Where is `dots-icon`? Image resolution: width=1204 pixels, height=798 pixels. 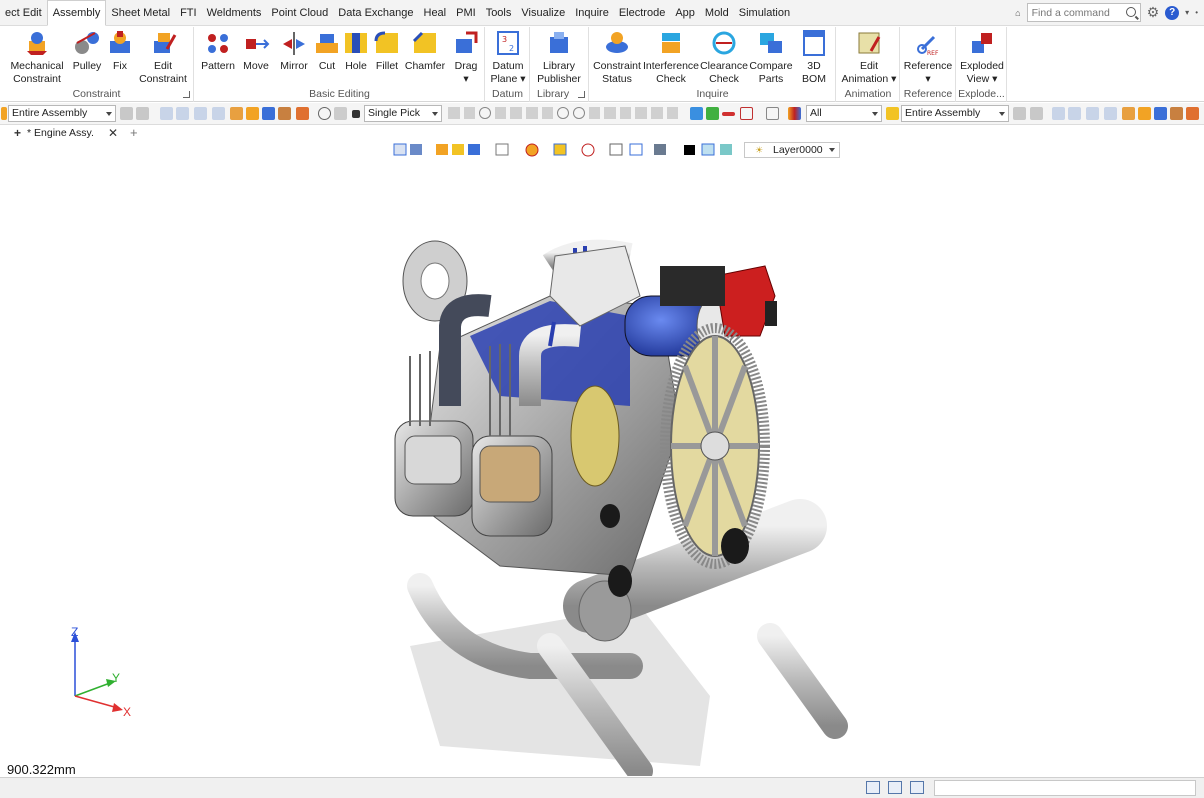 dots-icon is located at coordinates (516, 113).